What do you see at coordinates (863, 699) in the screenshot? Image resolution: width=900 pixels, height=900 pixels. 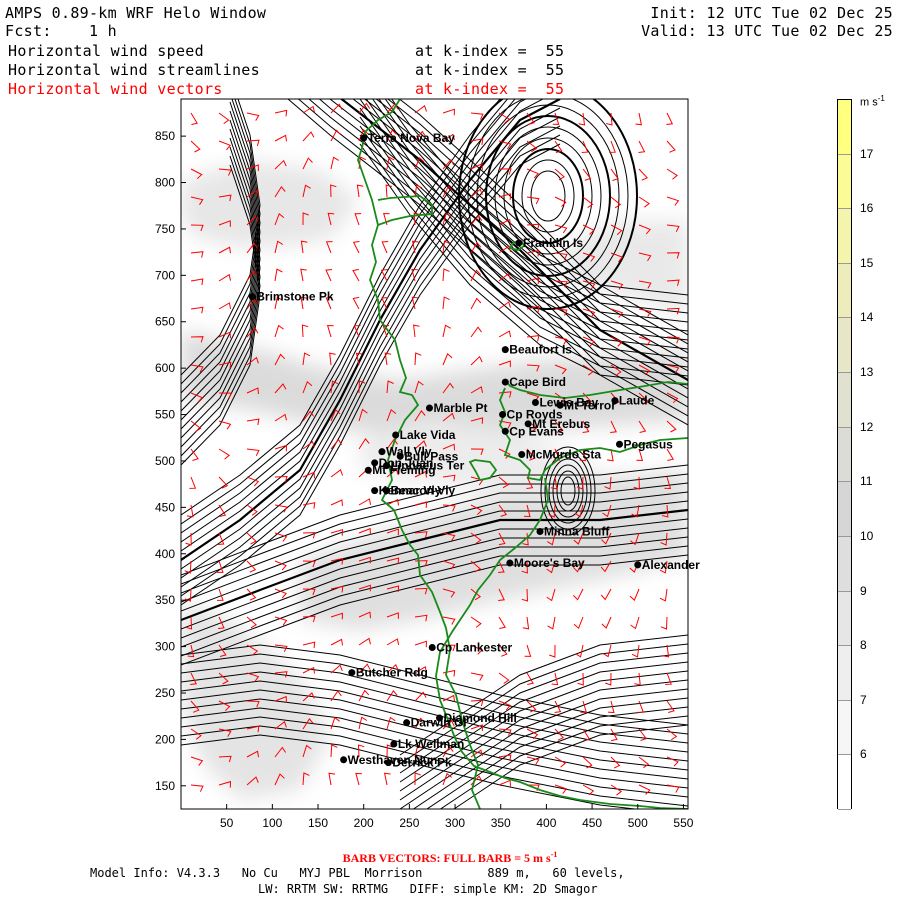 I see `colorbar-label: 7` at bounding box center [863, 699].